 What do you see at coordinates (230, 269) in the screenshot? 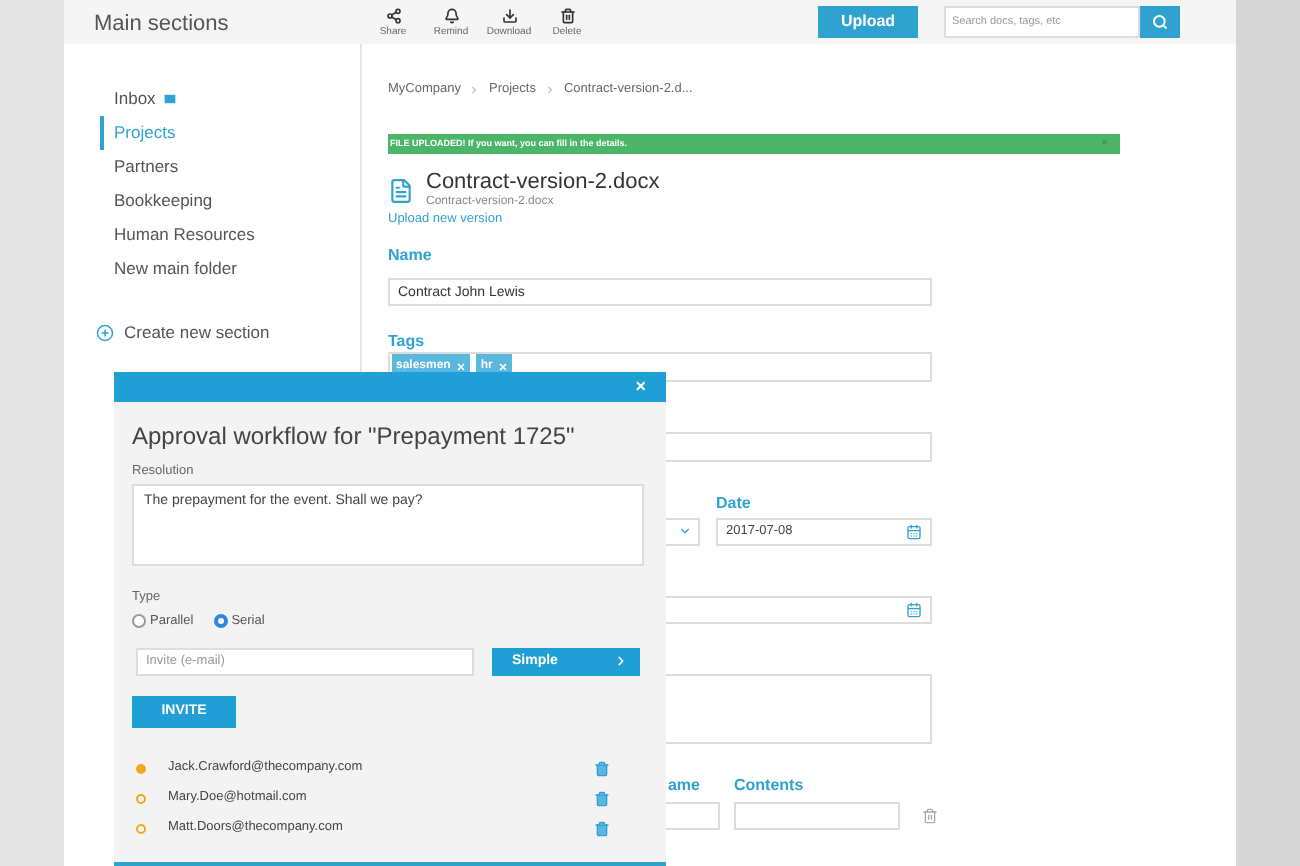
I see `sidebar-item: New main folder` at bounding box center [230, 269].